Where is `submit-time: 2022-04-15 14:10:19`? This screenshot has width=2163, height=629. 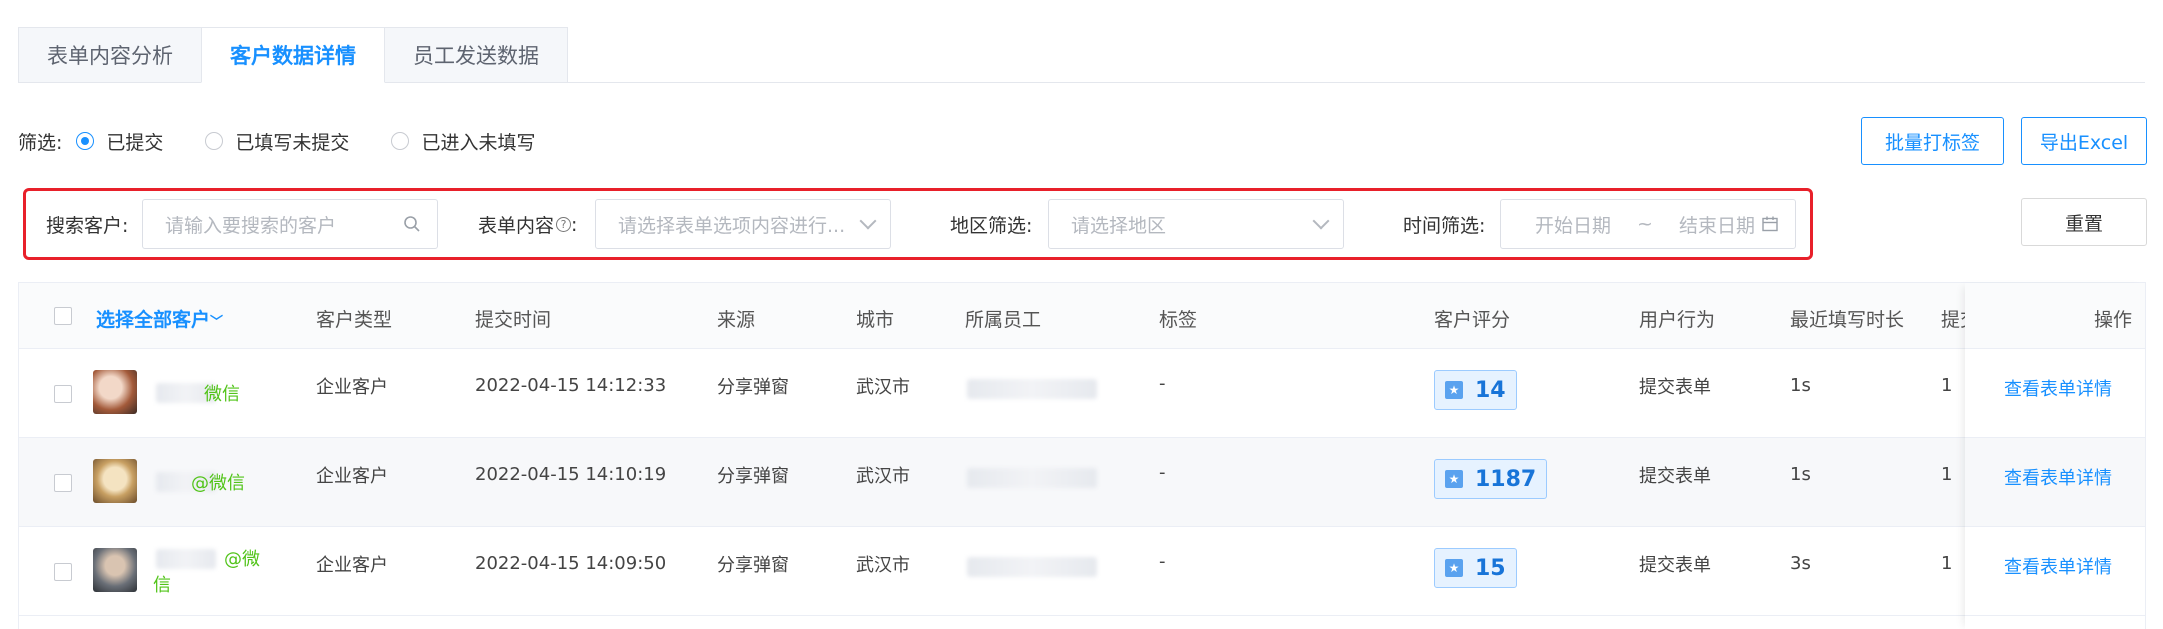
submit-time: 2022-04-15 14:10:19 is located at coordinates (571, 474).